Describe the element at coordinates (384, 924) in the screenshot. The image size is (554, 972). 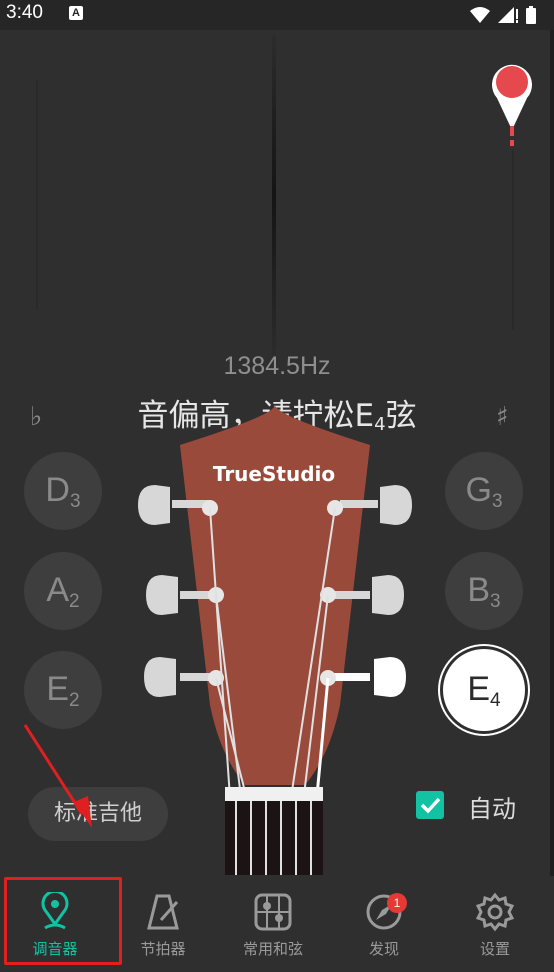
I see `nav-discover: 发现` at that location.